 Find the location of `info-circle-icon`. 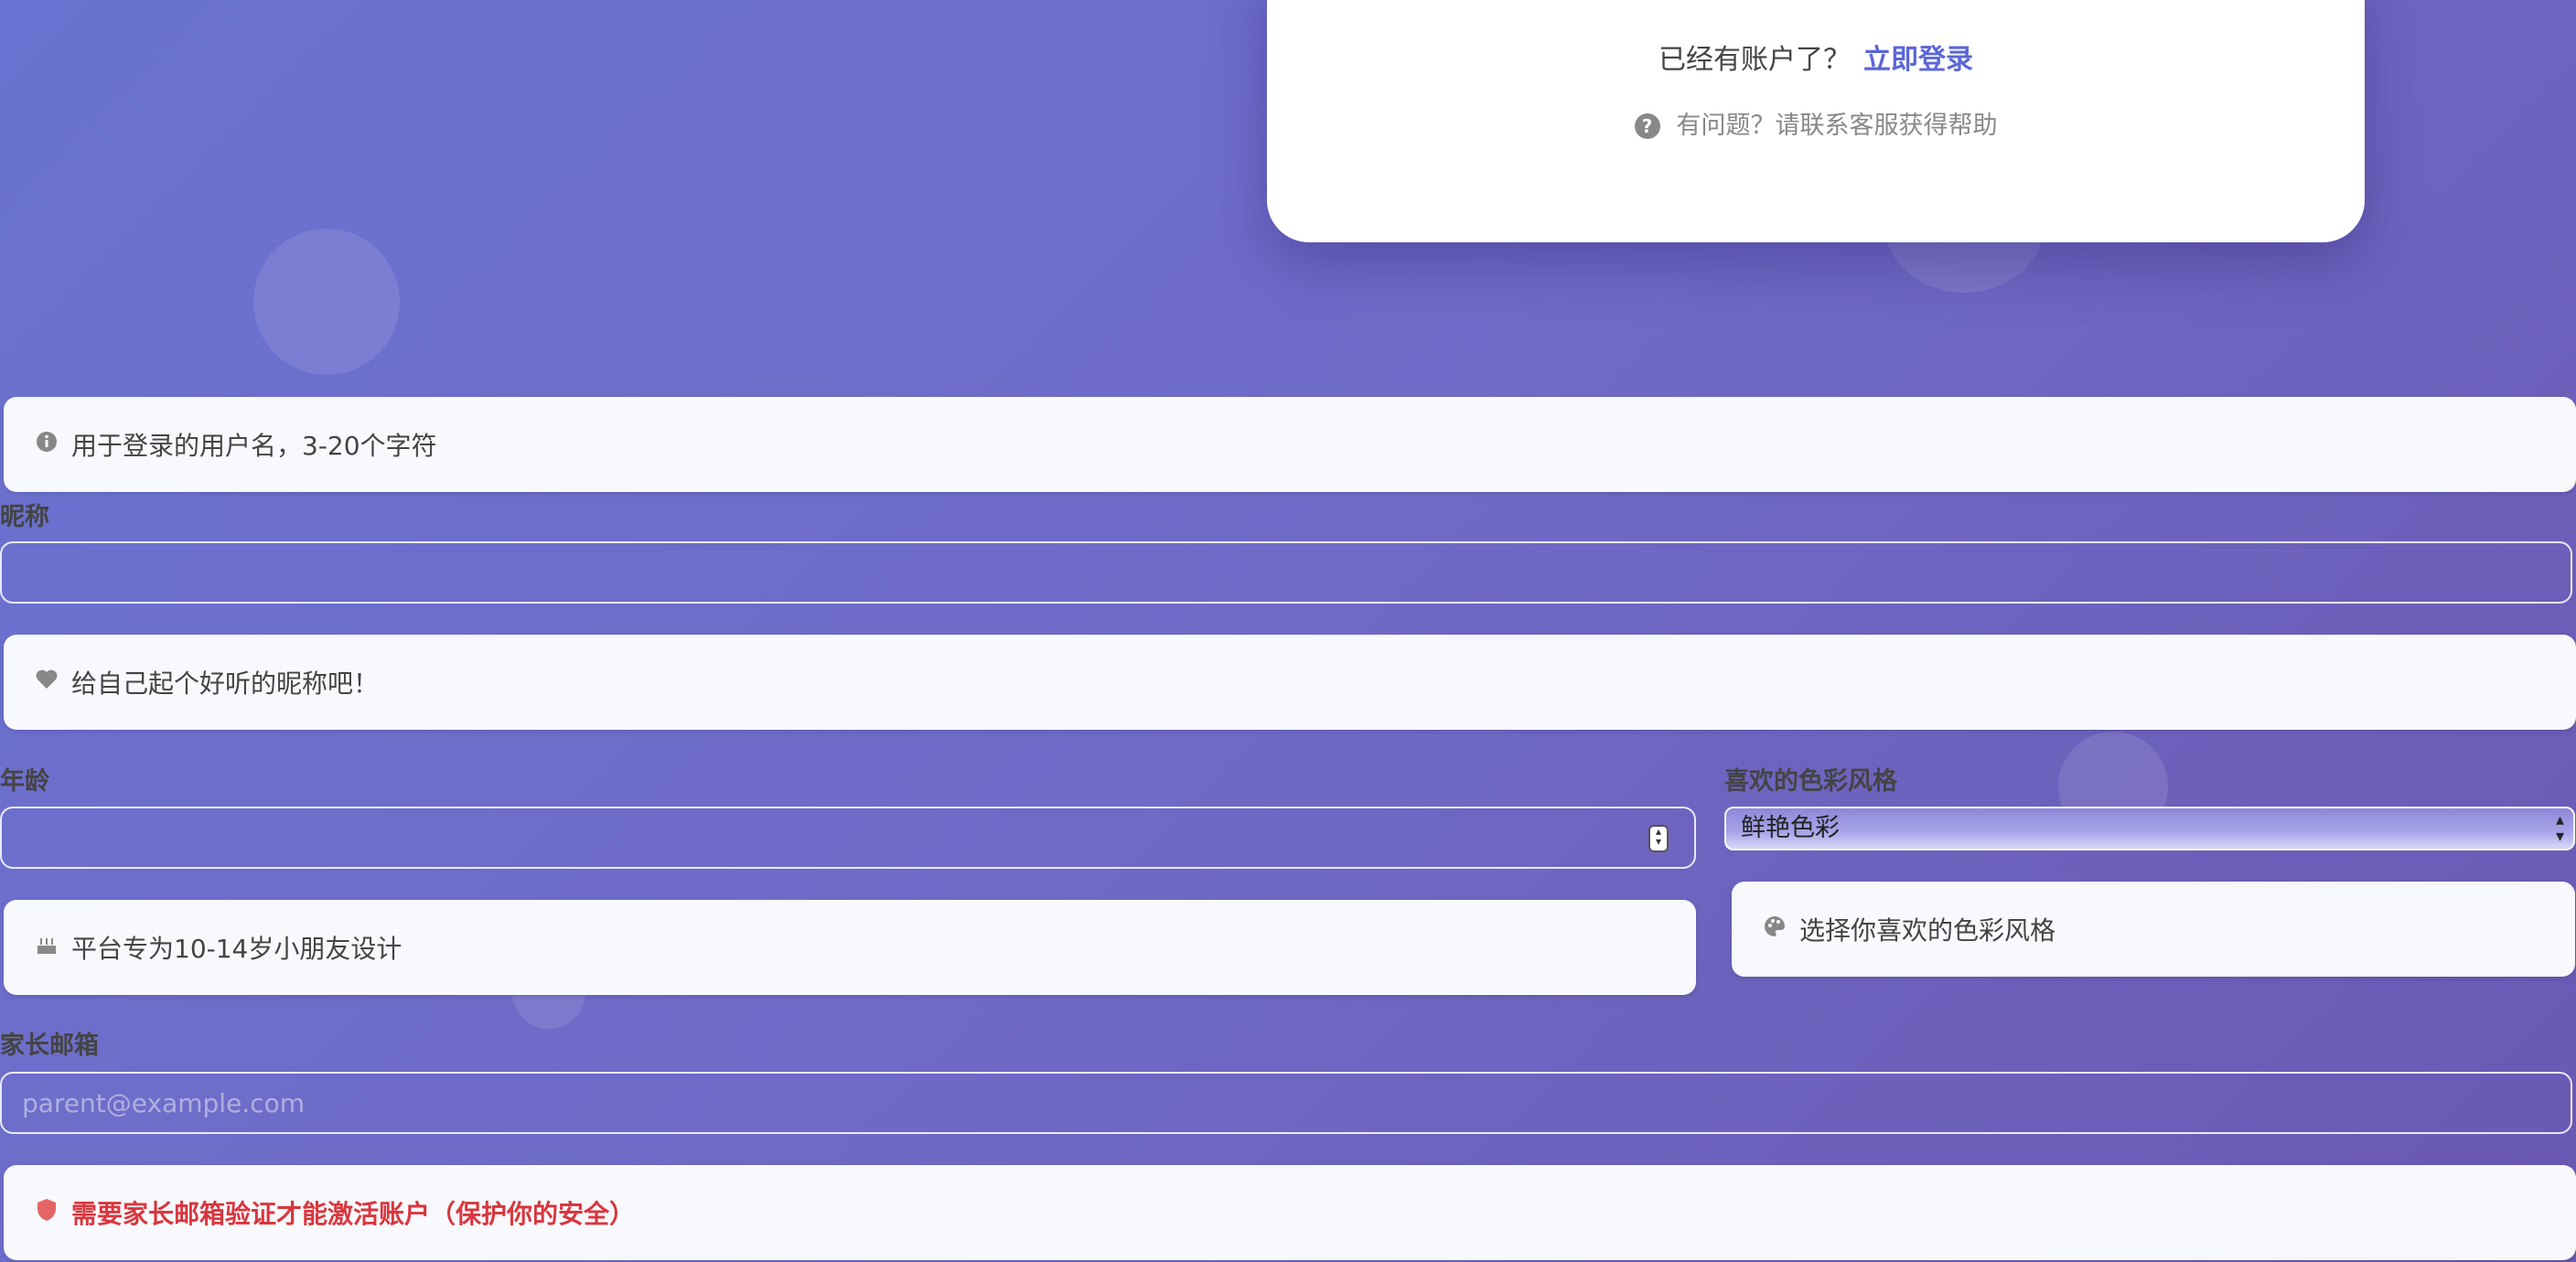

info-circle-icon is located at coordinates (47, 445).